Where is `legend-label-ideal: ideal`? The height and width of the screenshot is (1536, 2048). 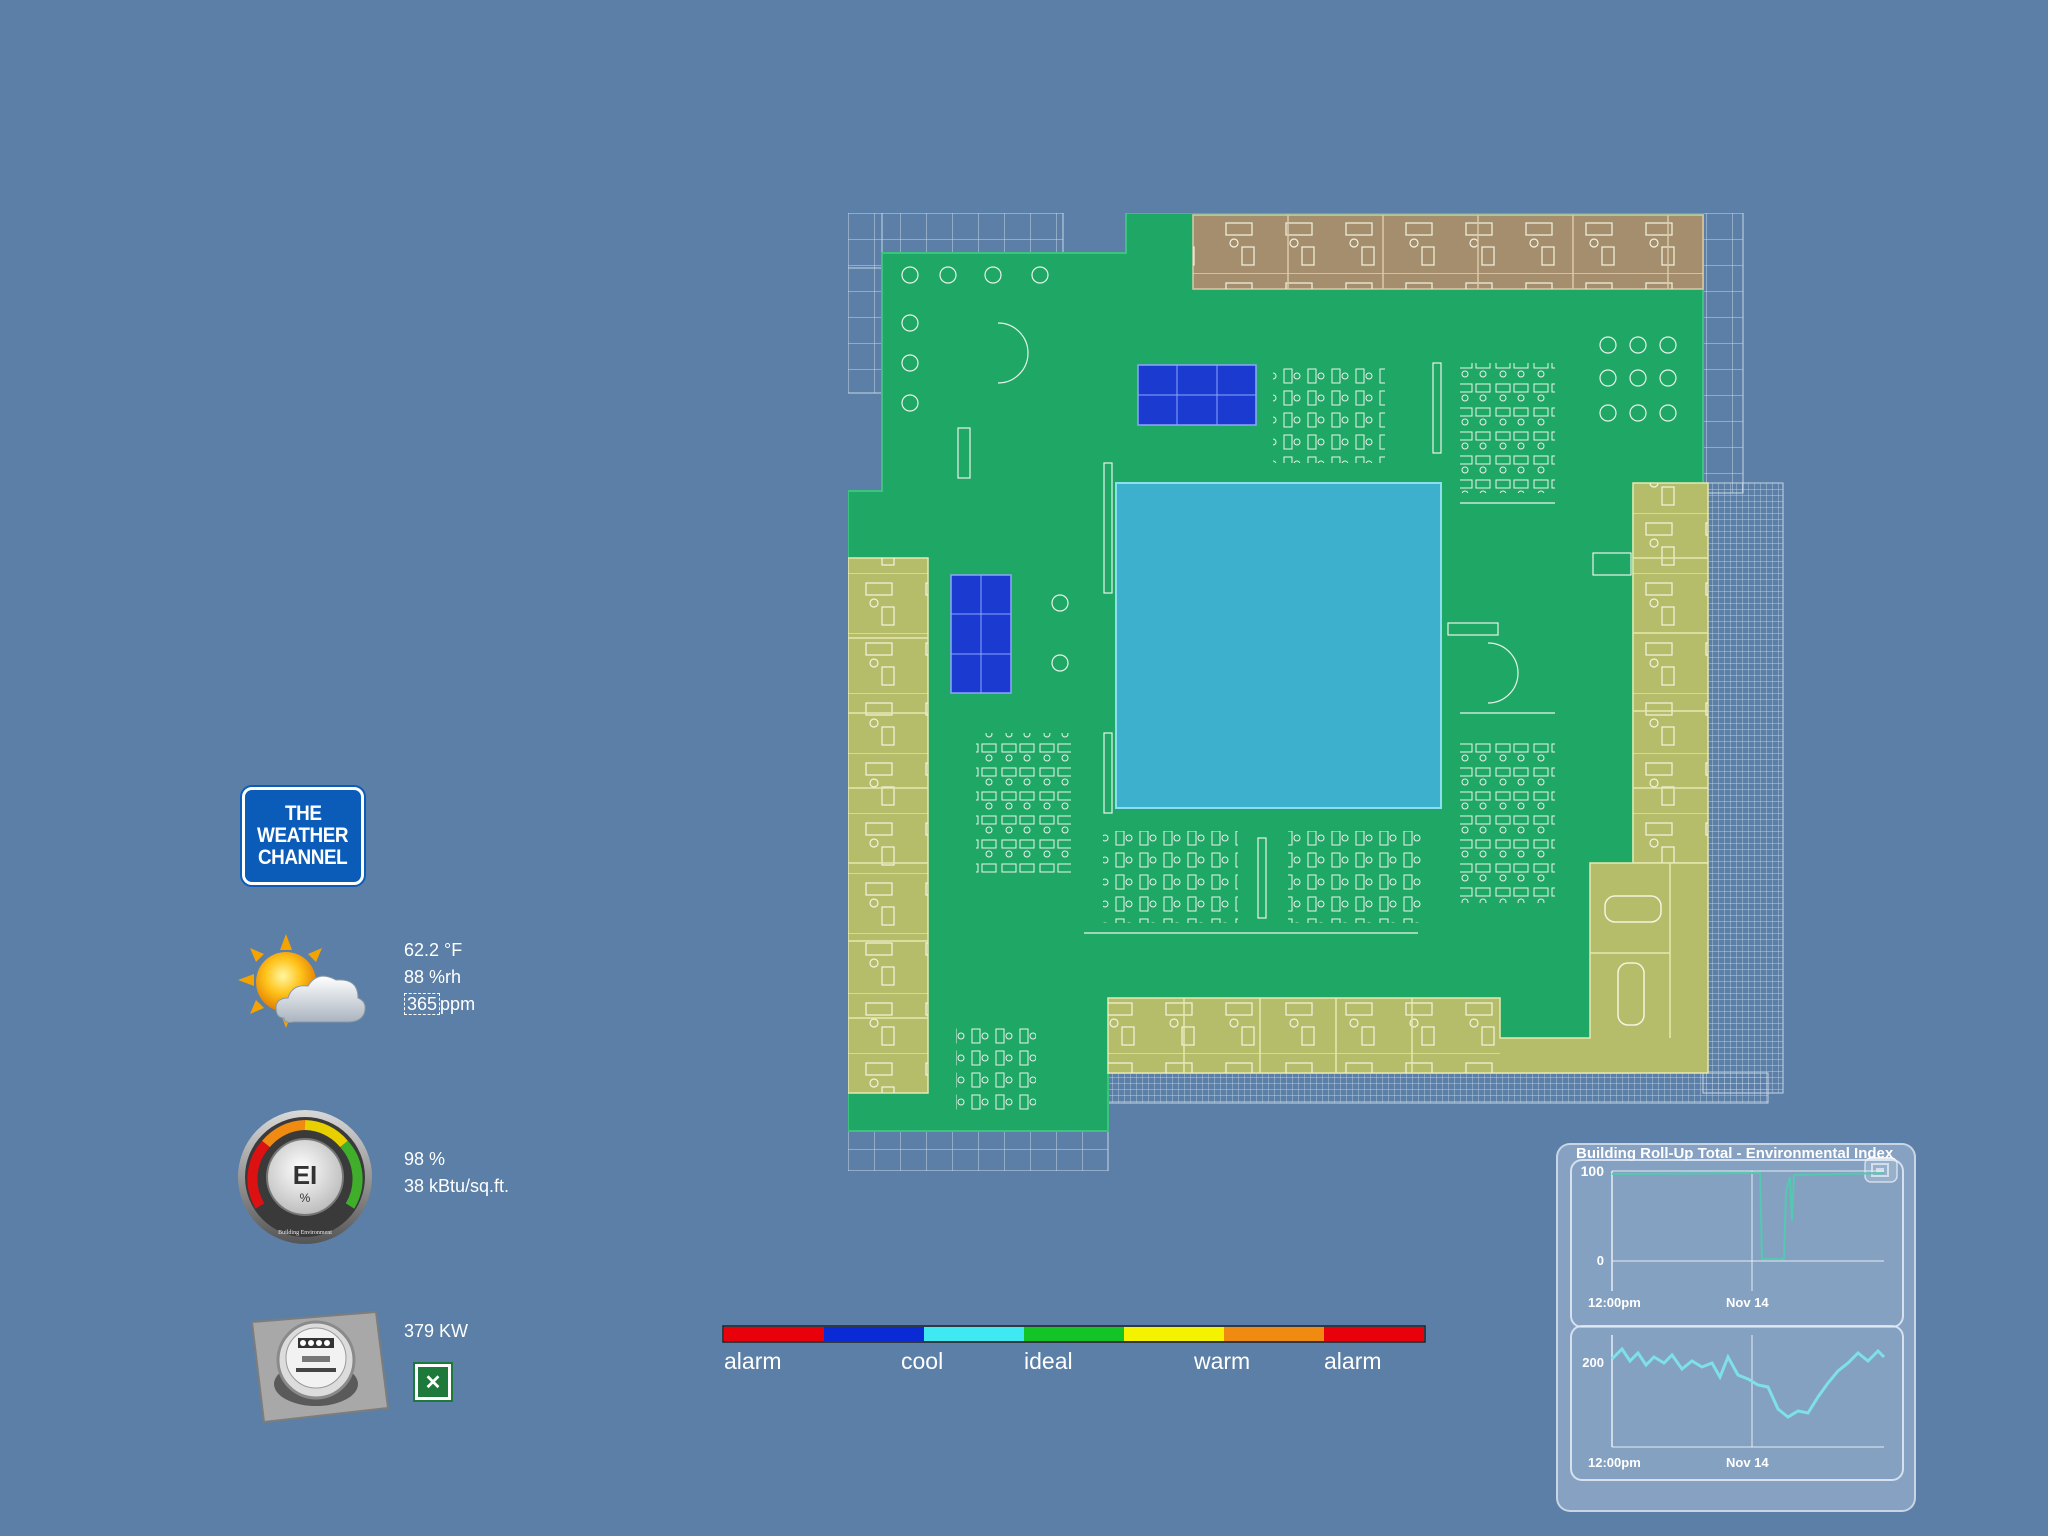
legend-label-ideal: ideal is located at coordinates (1048, 1361).